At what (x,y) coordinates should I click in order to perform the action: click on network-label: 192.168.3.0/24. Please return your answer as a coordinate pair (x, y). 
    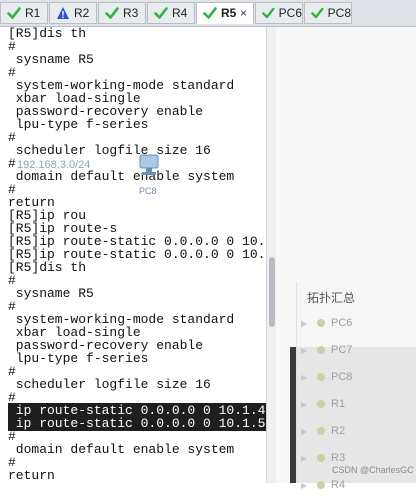
    Looking at the image, I should click on (54, 165).